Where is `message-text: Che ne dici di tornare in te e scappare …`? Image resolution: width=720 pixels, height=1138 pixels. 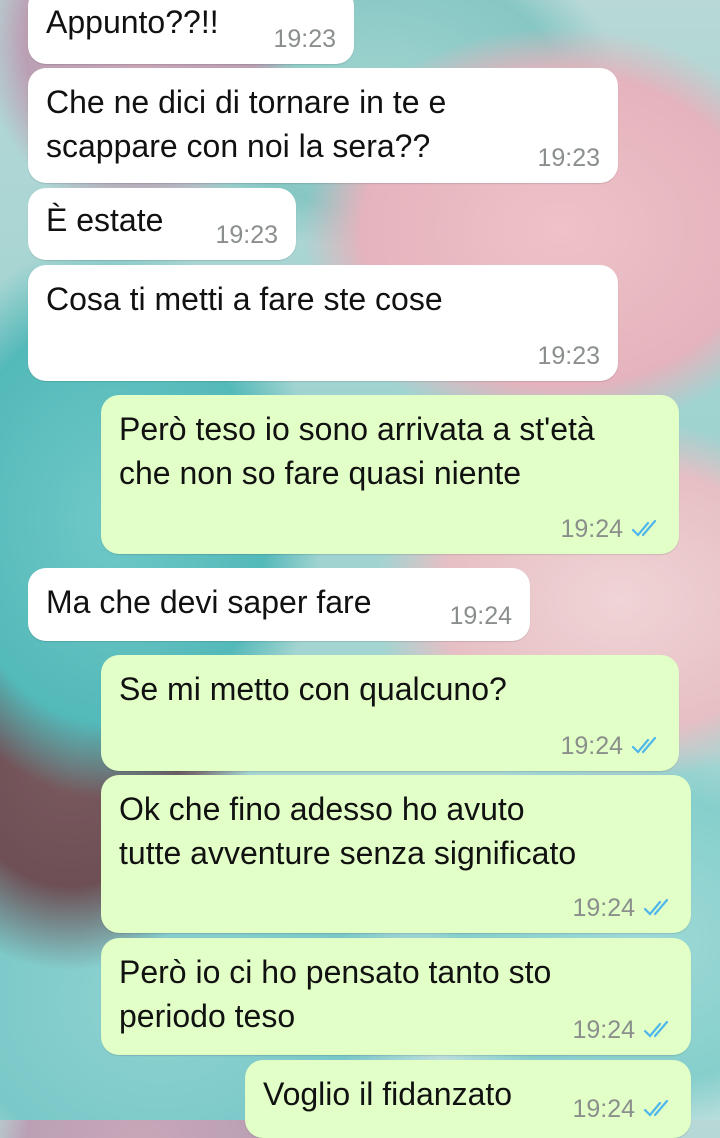
message-text: Che ne dici di tornare in te e scappare … is located at coordinates (246, 124).